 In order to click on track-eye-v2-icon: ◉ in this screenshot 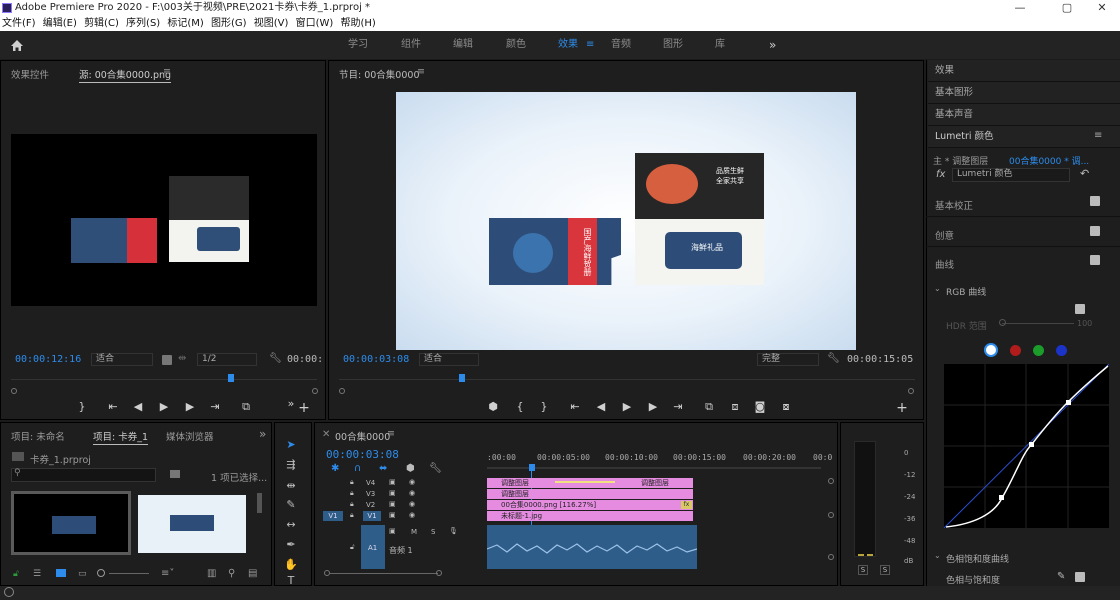, I will do `click(412, 504)`.